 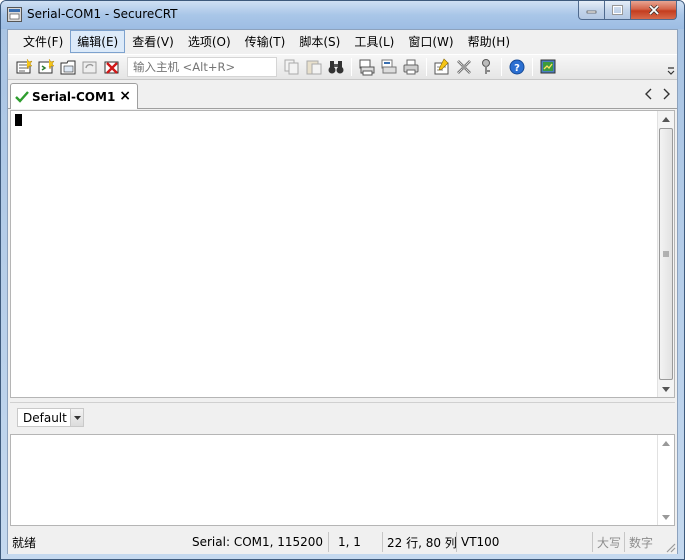 I want to click on menu-options: 选项(O), so click(x=209, y=41).